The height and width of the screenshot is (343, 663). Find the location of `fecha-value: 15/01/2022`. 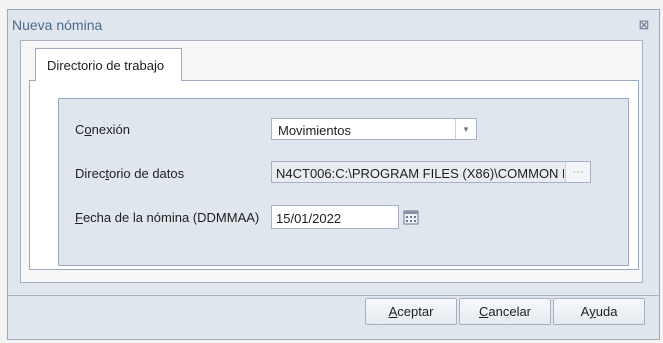

fecha-value: 15/01/2022 is located at coordinates (309, 218).